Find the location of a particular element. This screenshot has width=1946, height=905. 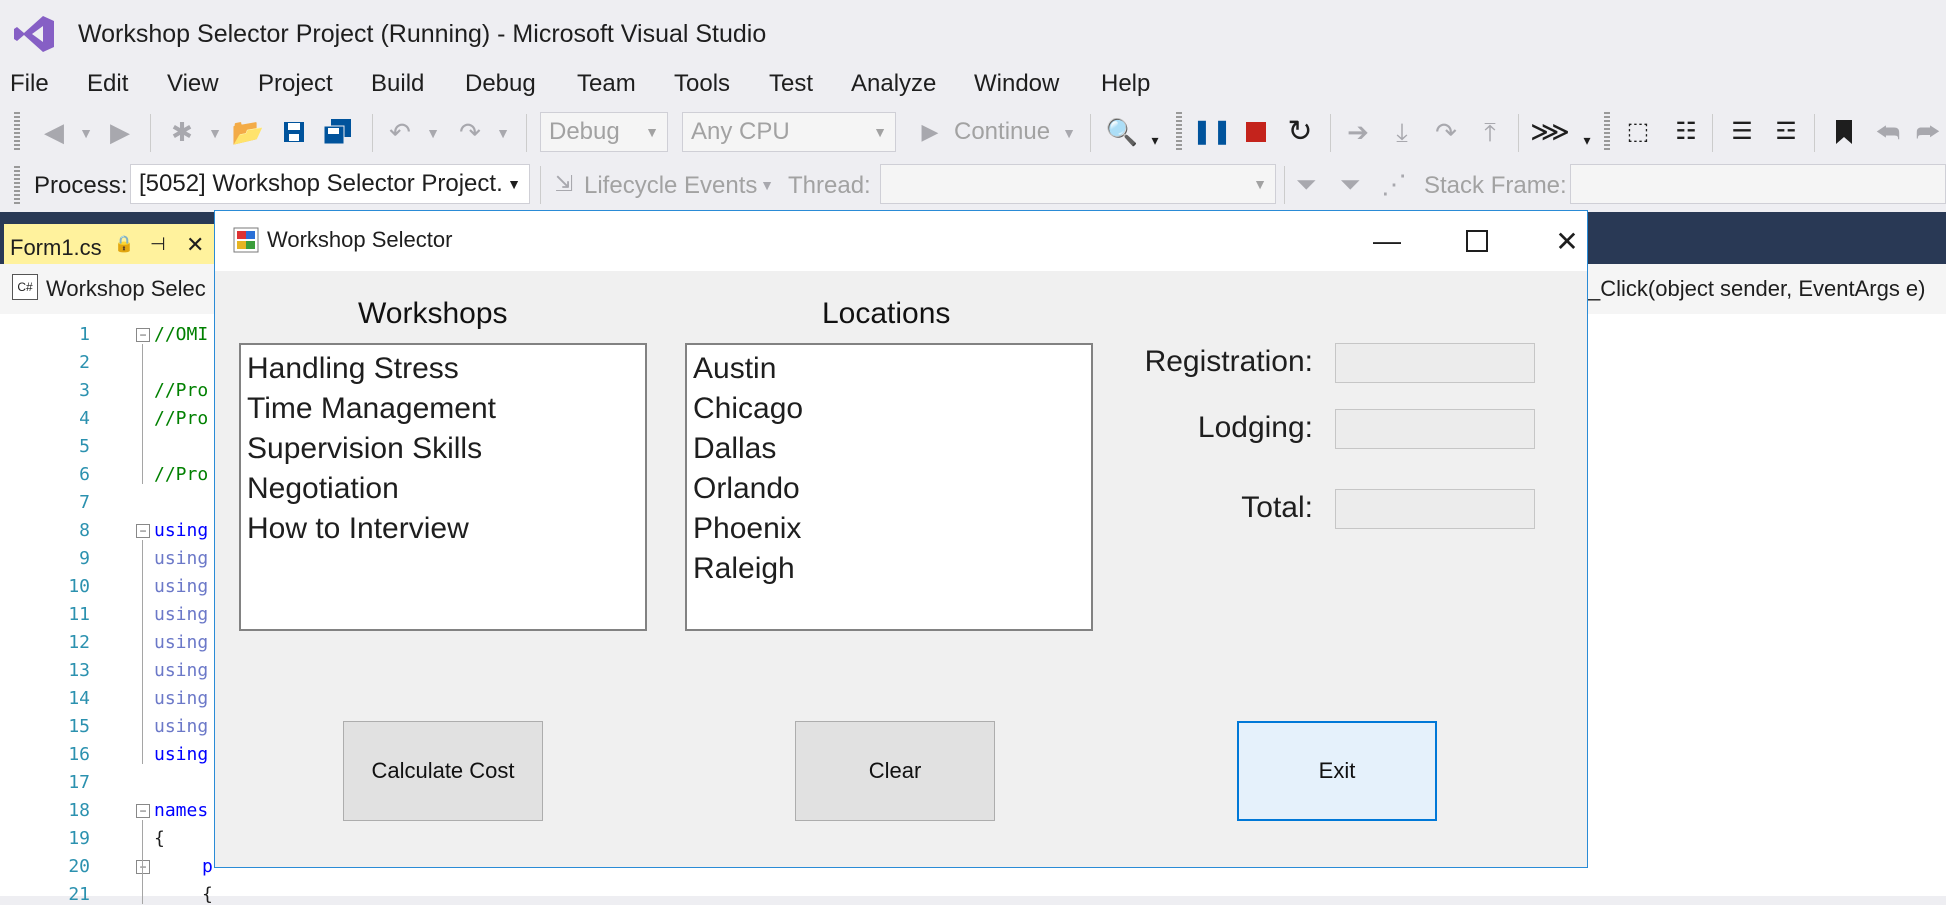

pin-icon: ⊣ is located at coordinates (158, 244).